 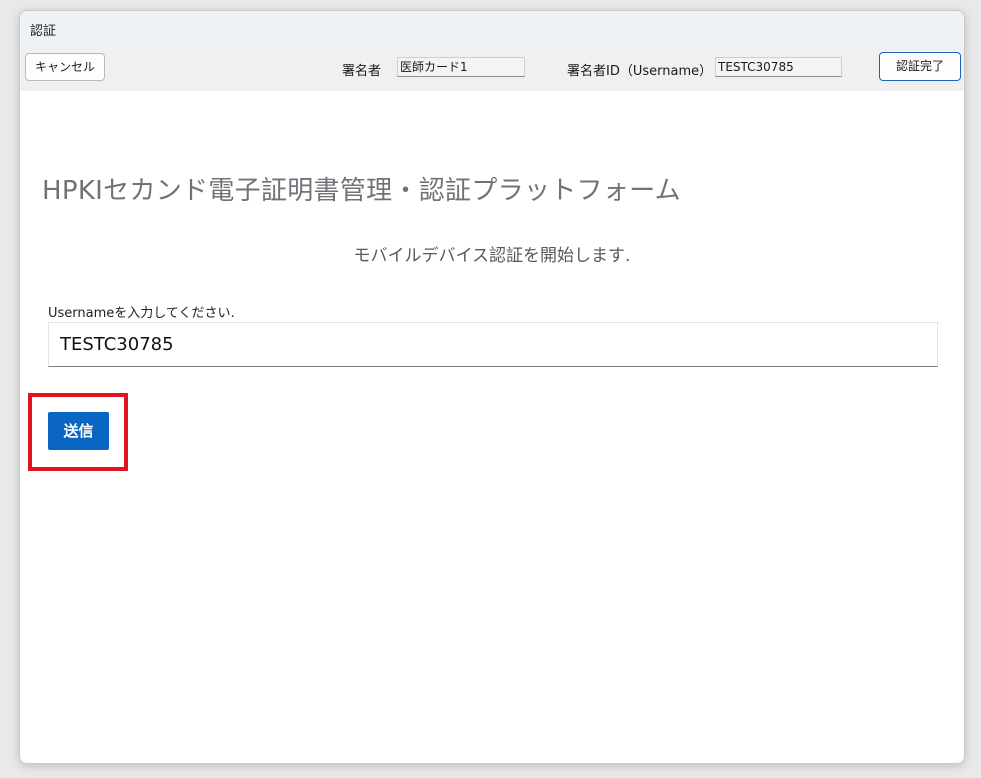 What do you see at coordinates (492, 256) in the screenshot?
I see `page-subtitle: モバイルデバイス認証を開始します.` at bounding box center [492, 256].